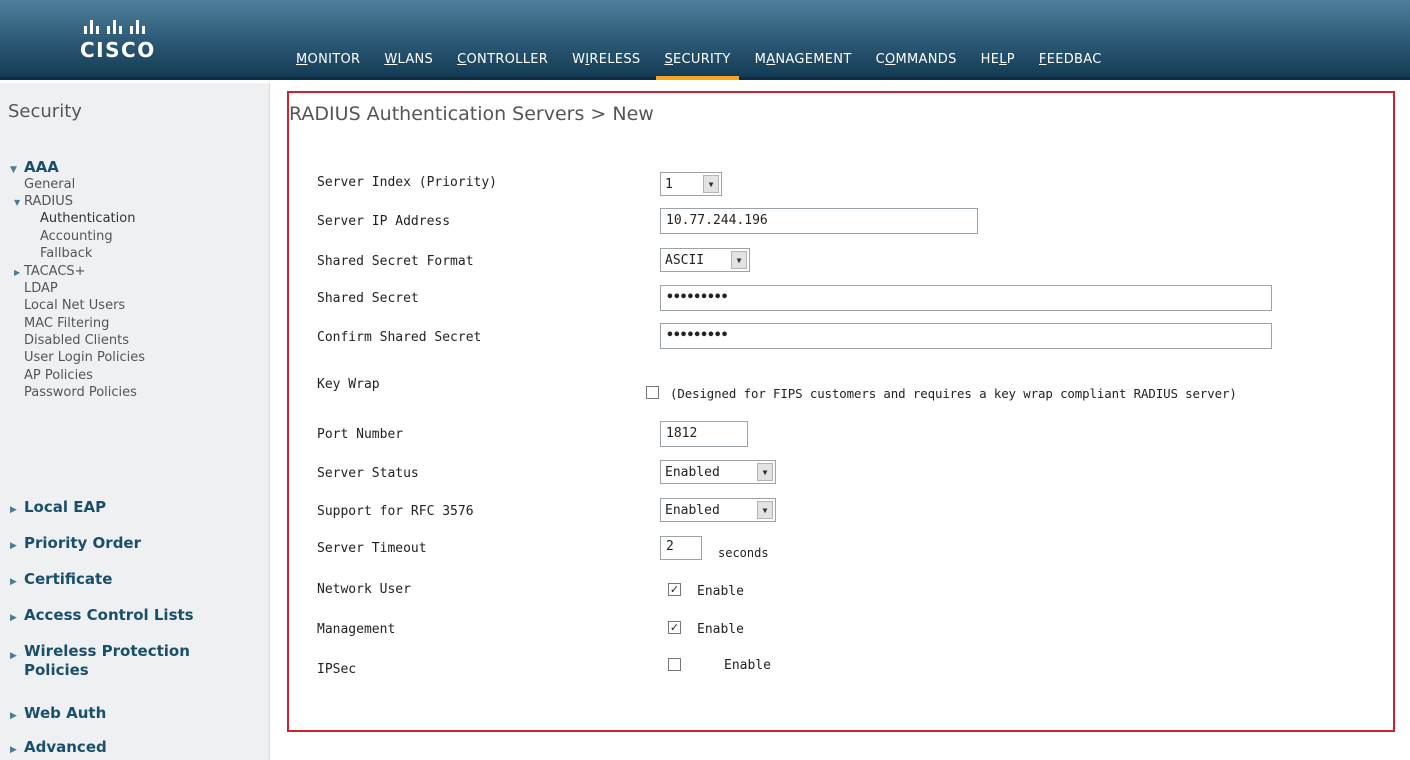 The width and height of the screenshot is (1410, 760). Describe the element at coordinates (58, 509) in the screenshot. I see `sidebar-section-local-eap: ▶ Local EAP` at that location.